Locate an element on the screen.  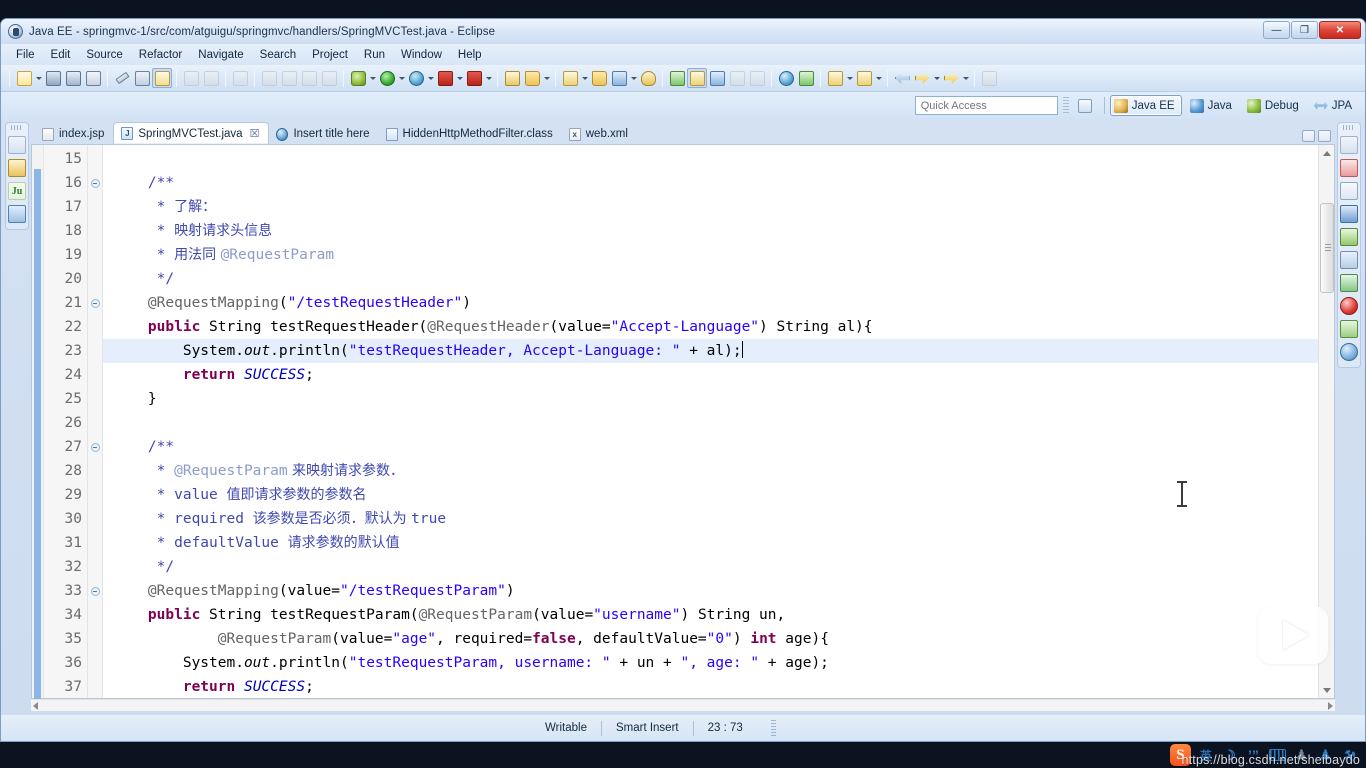
menu-item-window: Window is located at coordinates (421, 55).